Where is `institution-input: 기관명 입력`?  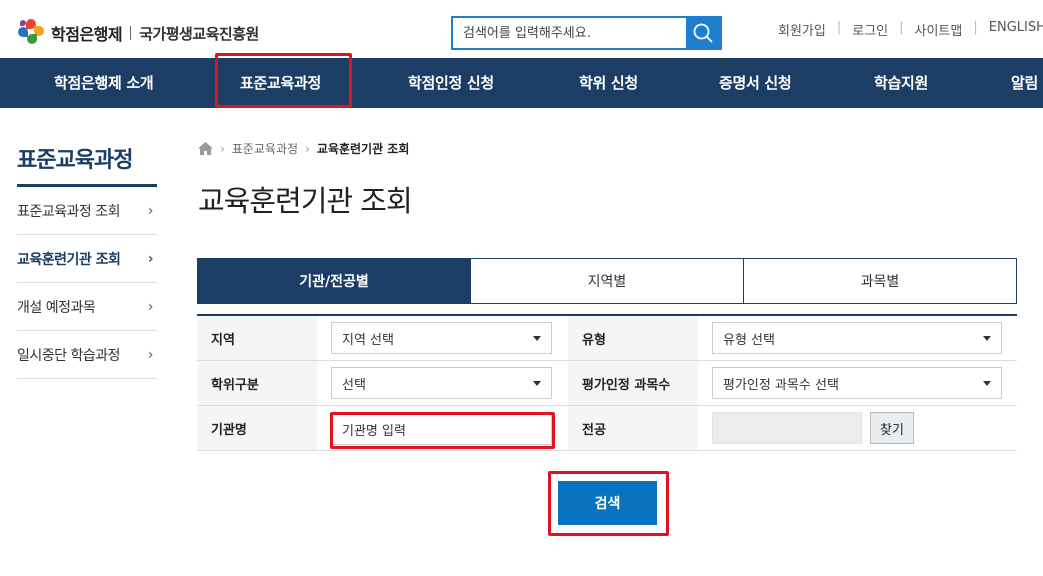 institution-input: 기관명 입력 is located at coordinates (441, 429).